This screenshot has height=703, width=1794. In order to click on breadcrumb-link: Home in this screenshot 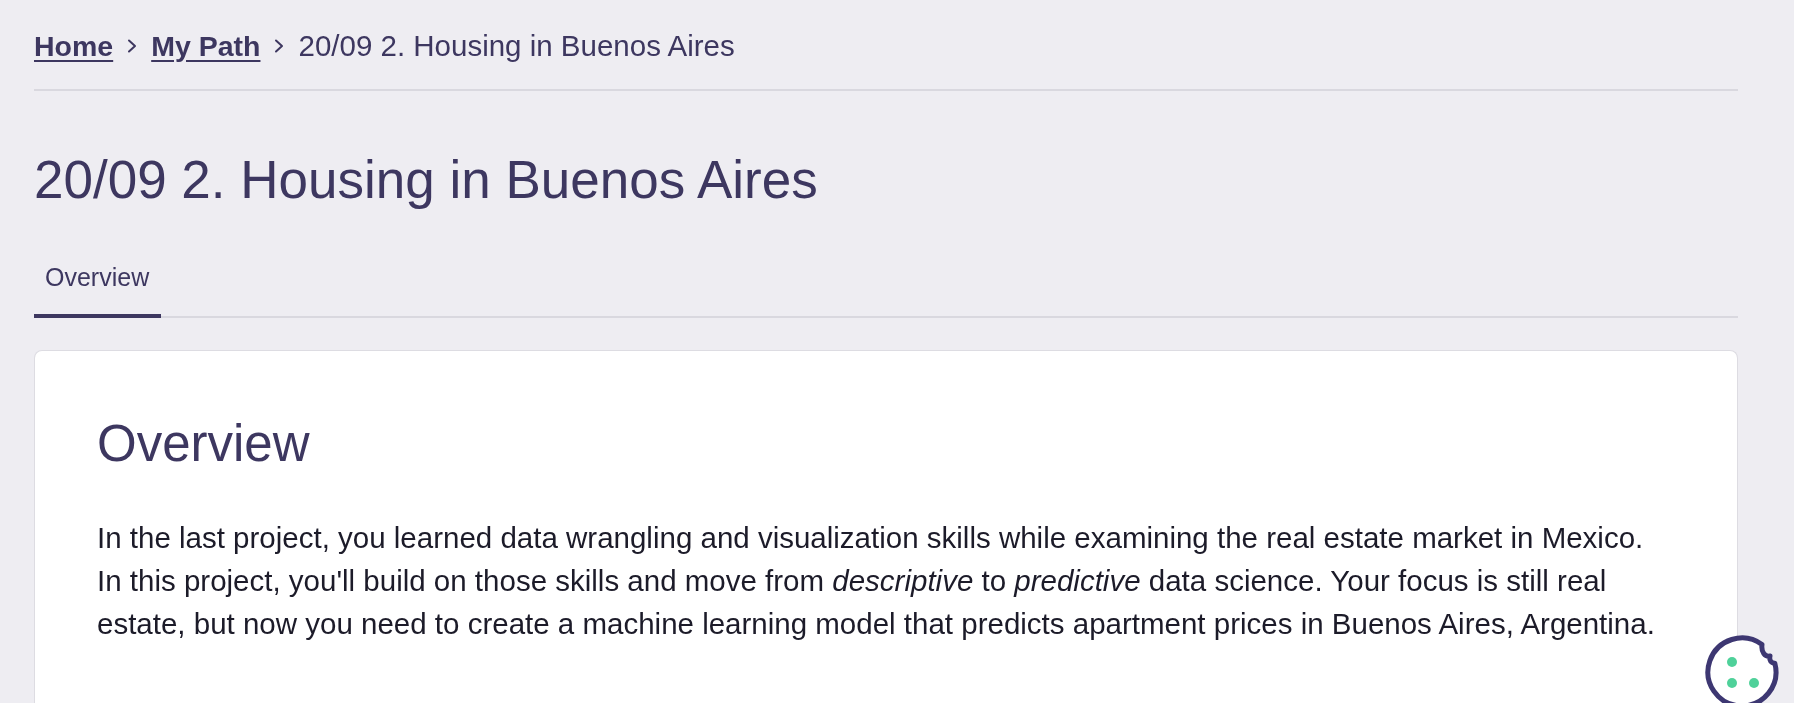, I will do `click(74, 46)`.